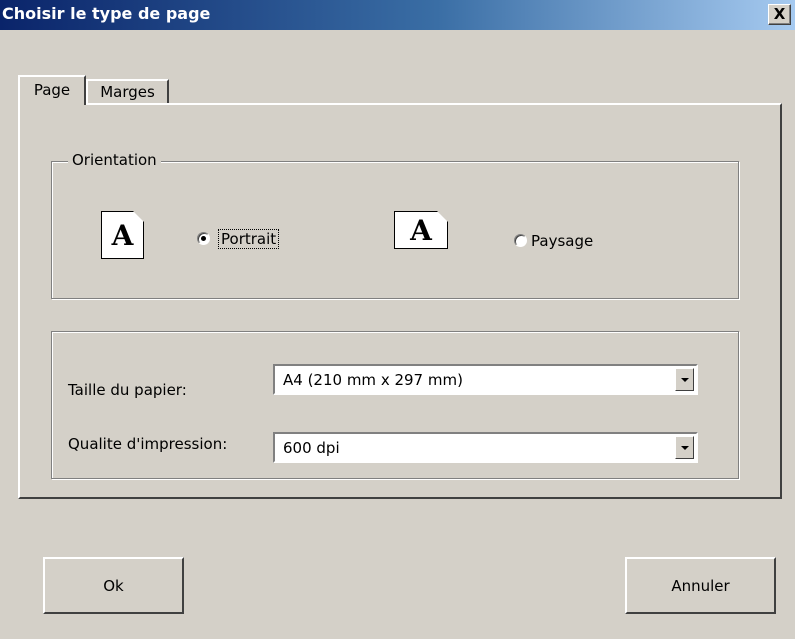 Image resolution: width=795 pixels, height=639 pixels. I want to click on tab-marges: Marges, so click(127, 91).